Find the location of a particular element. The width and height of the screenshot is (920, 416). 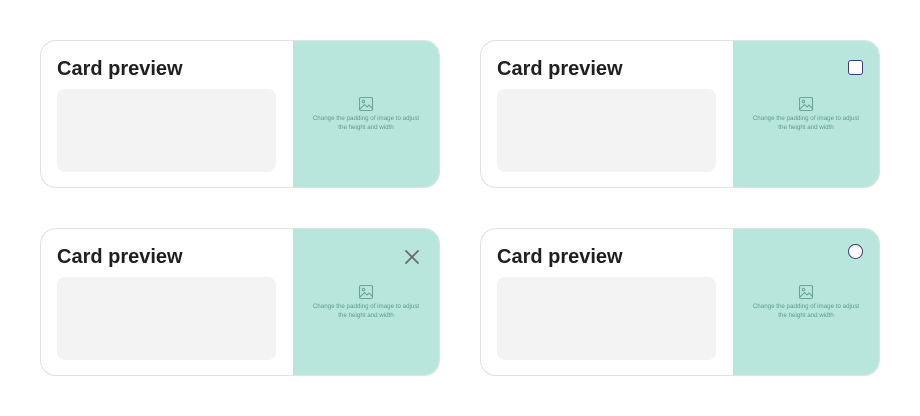

select-radio is located at coordinates (855, 251).